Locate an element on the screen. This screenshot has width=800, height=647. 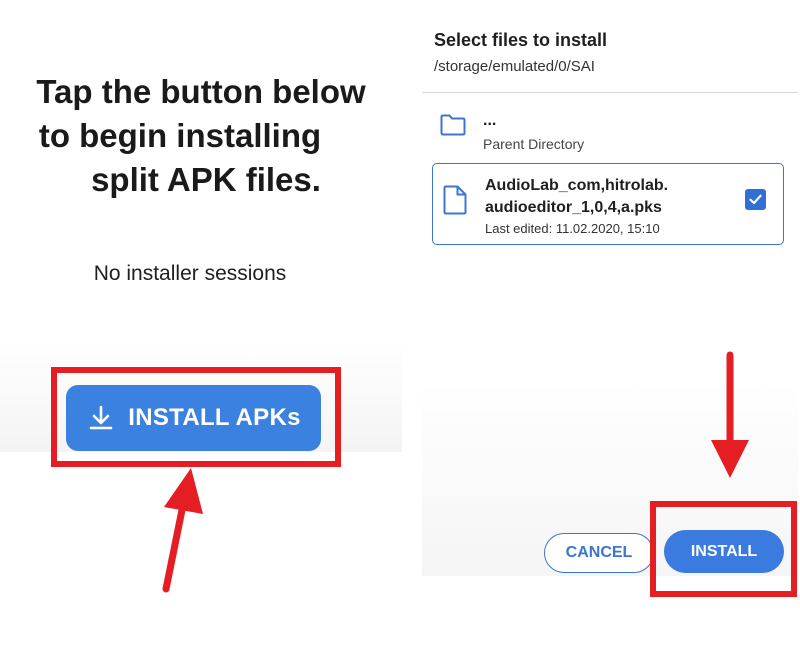
divider is located at coordinates (610, 92).